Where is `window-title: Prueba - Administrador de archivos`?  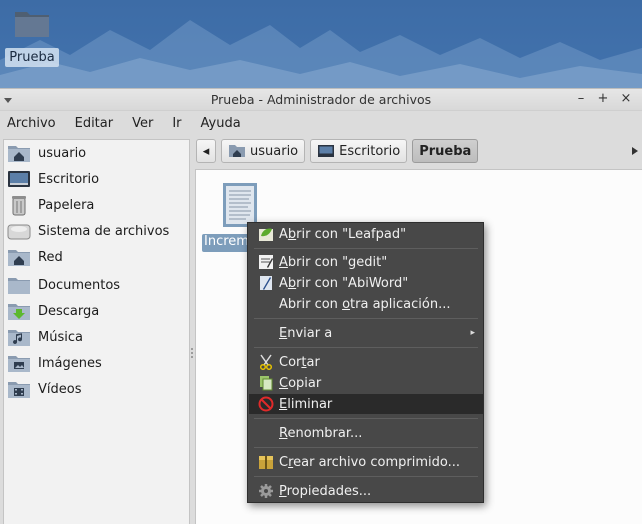 window-title: Prueba - Administrador de archivos is located at coordinates (321, 99).